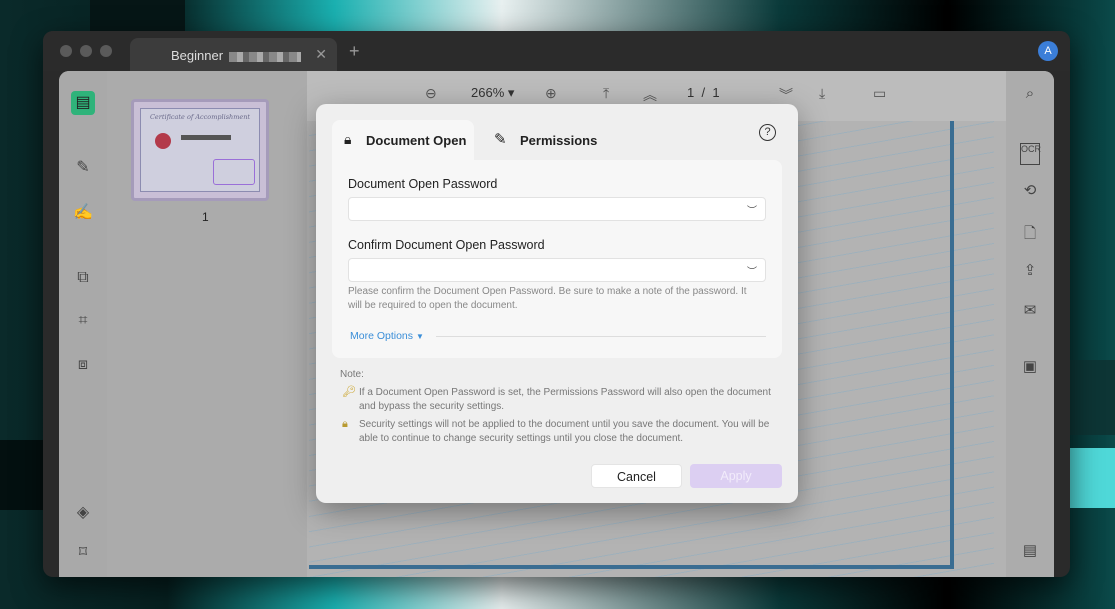 The image size is (1115, 609). Describe the element at coordinates (1030, 324) in the screenshot. I see `right-sidebar: ⌕ OCR ⟲ 🗋 ⇪ ✉ ▣ ▤` at that location.